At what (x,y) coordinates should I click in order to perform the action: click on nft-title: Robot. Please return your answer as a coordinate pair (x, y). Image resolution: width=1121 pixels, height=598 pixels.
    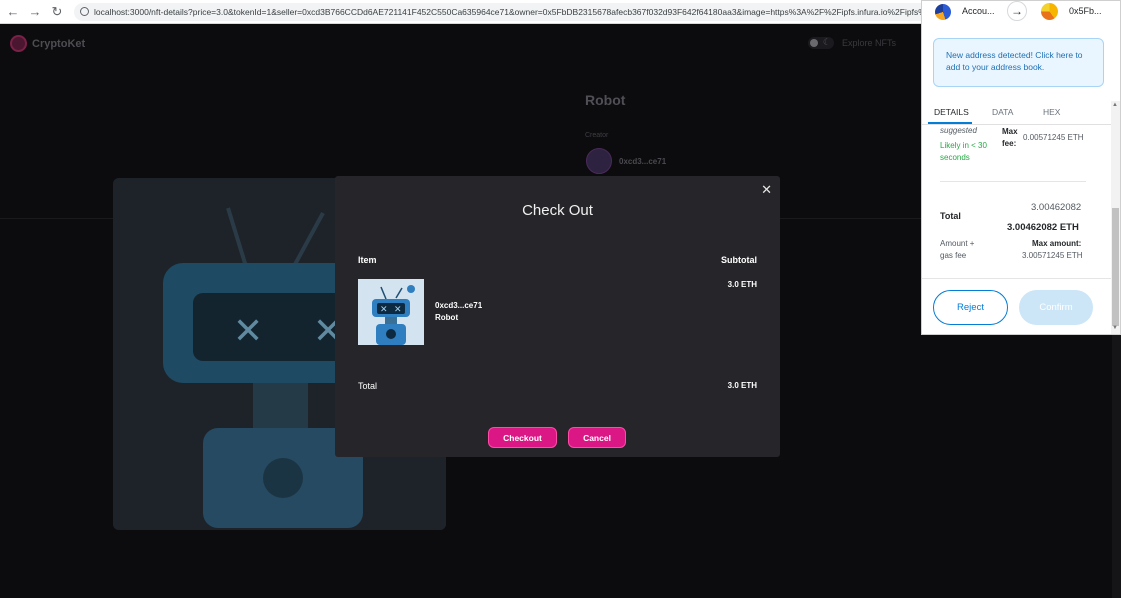
    Looking at the image, I should click on (605, 100).